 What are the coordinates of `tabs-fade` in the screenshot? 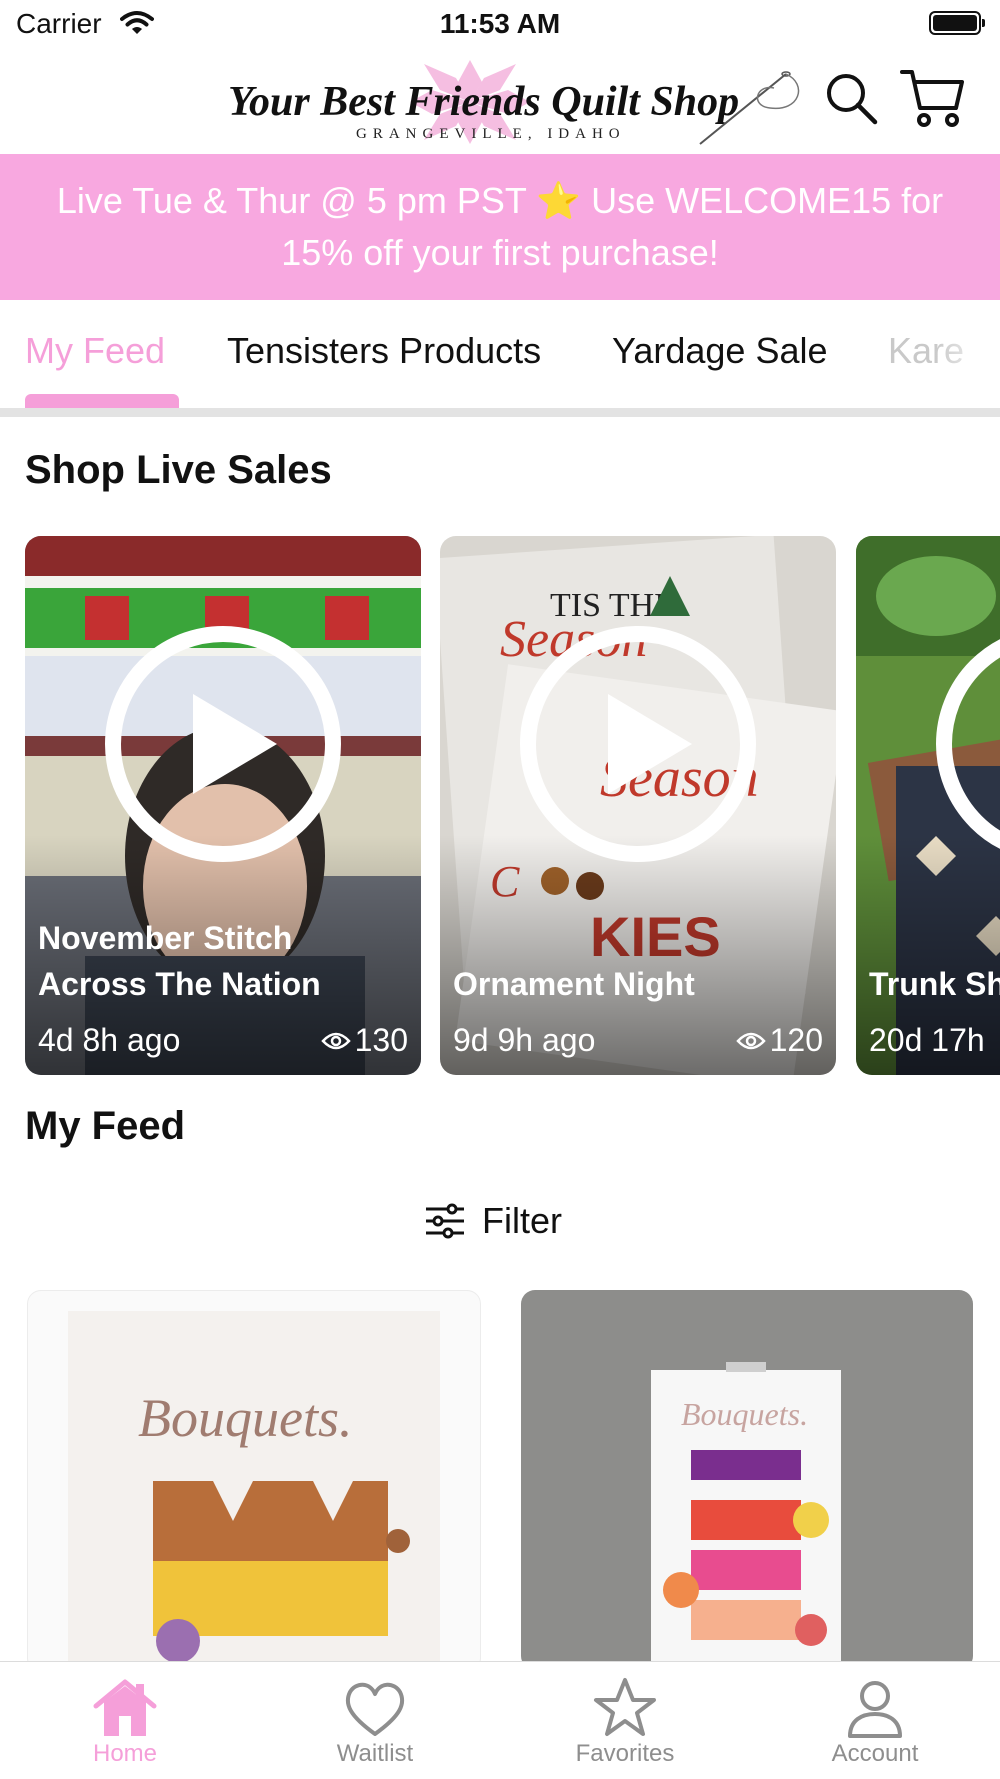 It's located at (967, 350).